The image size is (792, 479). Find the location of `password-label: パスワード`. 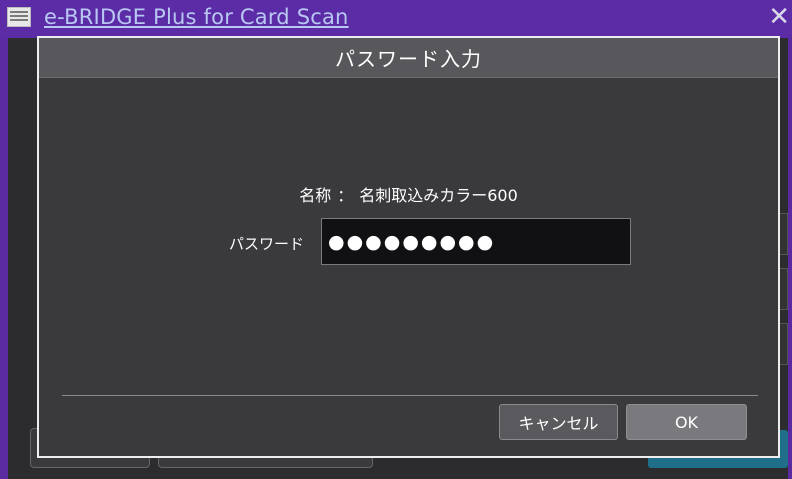

password-label: パスワード is located at coordinates (267, 244).